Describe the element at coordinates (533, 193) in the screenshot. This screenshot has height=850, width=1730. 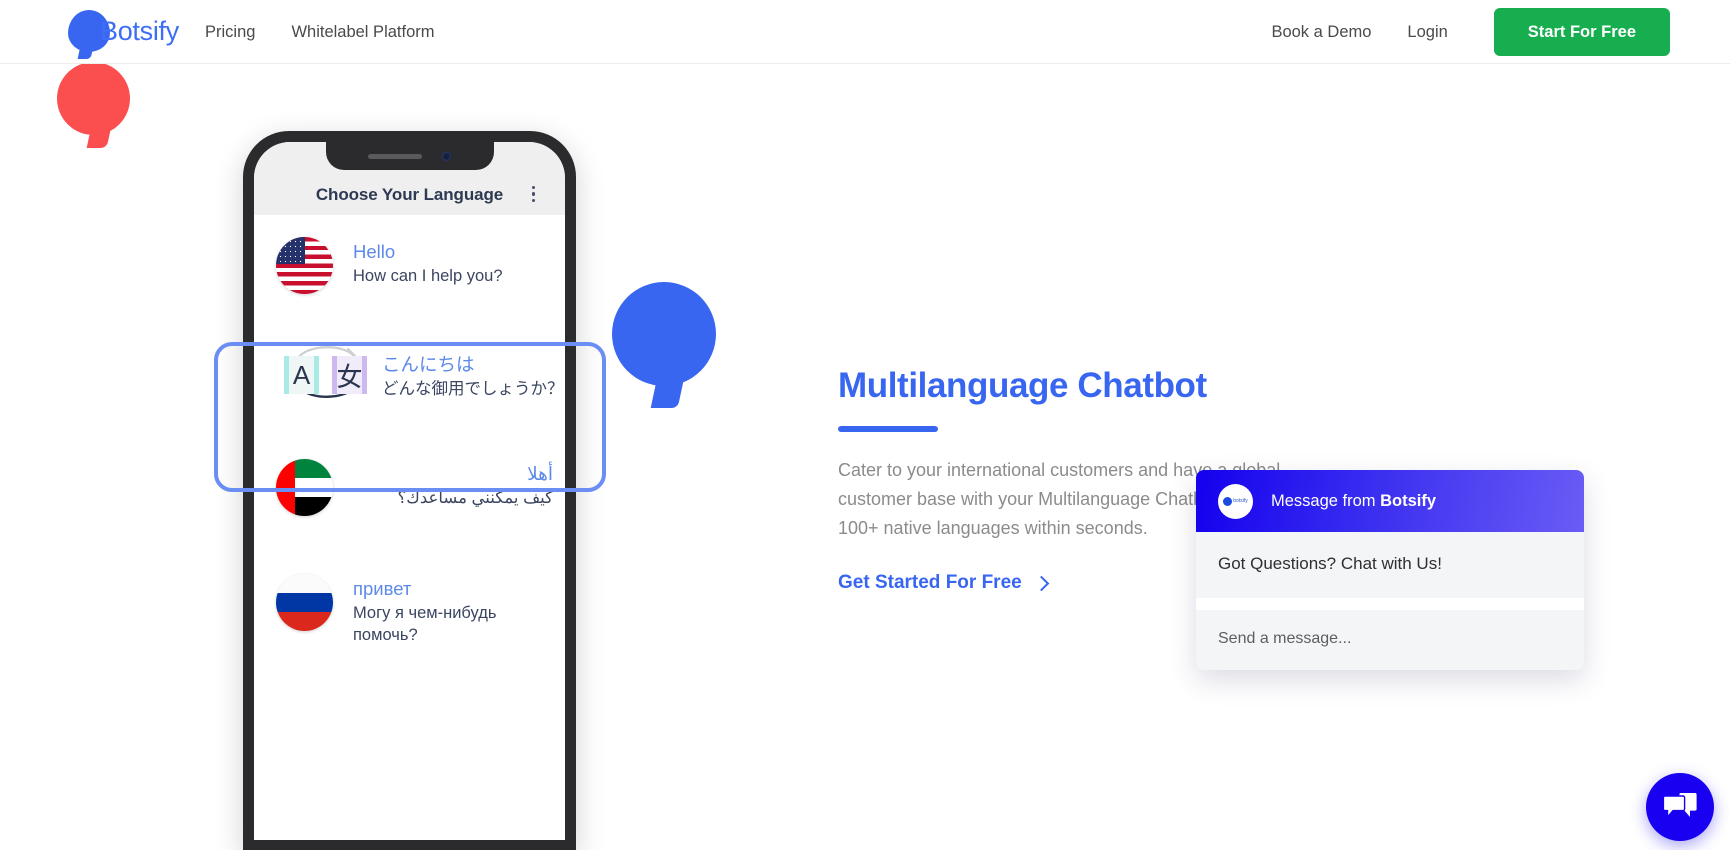
I see `more-options-icon` at that location.